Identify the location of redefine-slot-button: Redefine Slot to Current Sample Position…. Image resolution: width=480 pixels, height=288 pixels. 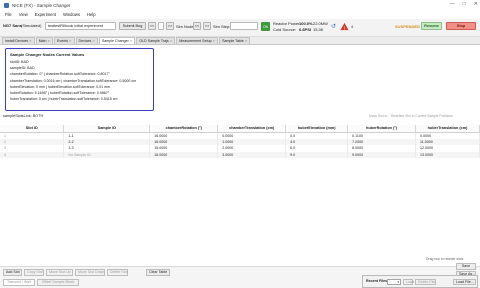
(422, 116).